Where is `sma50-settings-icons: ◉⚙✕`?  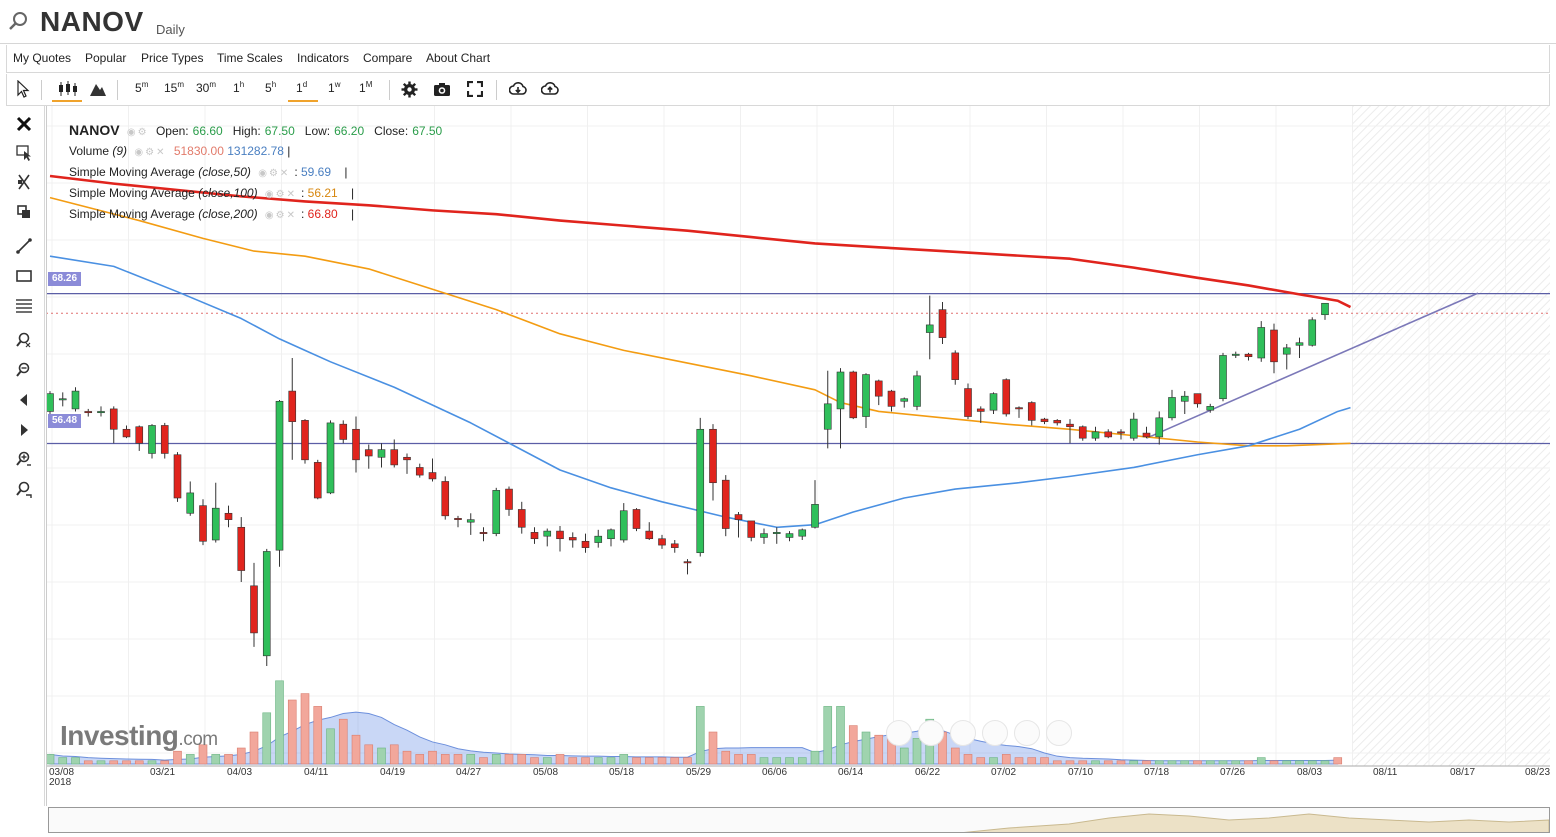 sma50-settings-icons: ◉⚙✕ is located at coordinates (274, 173).